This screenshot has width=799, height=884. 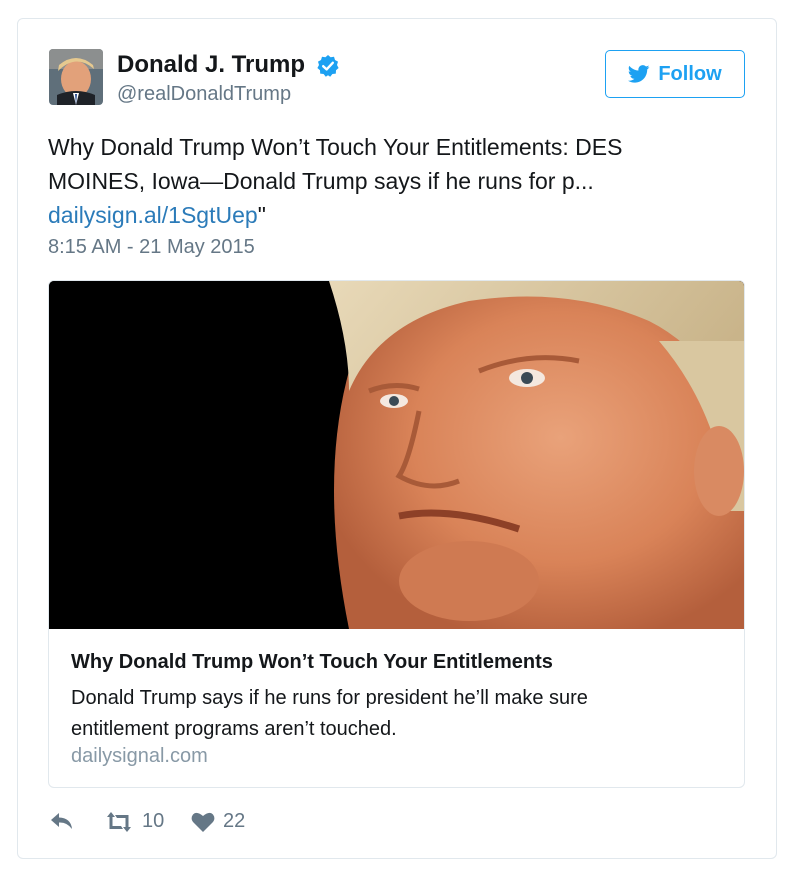 I want to click on reply-icon, so click(x=61, y=821).